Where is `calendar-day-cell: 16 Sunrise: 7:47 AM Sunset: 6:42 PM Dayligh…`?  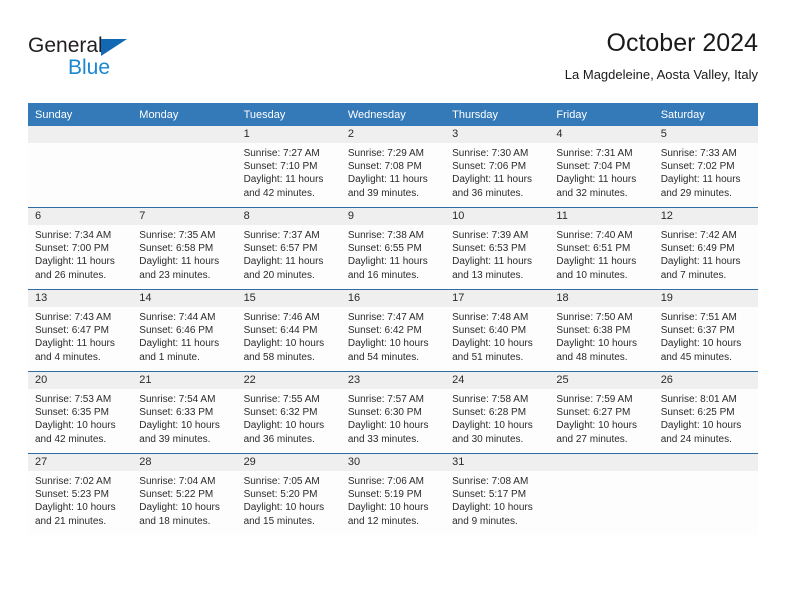
calendar-day-cell: 16 Sunrise: 7:47 AM Sunset: 6:42 PM Dayligh… is located at coordinates (393, 330).